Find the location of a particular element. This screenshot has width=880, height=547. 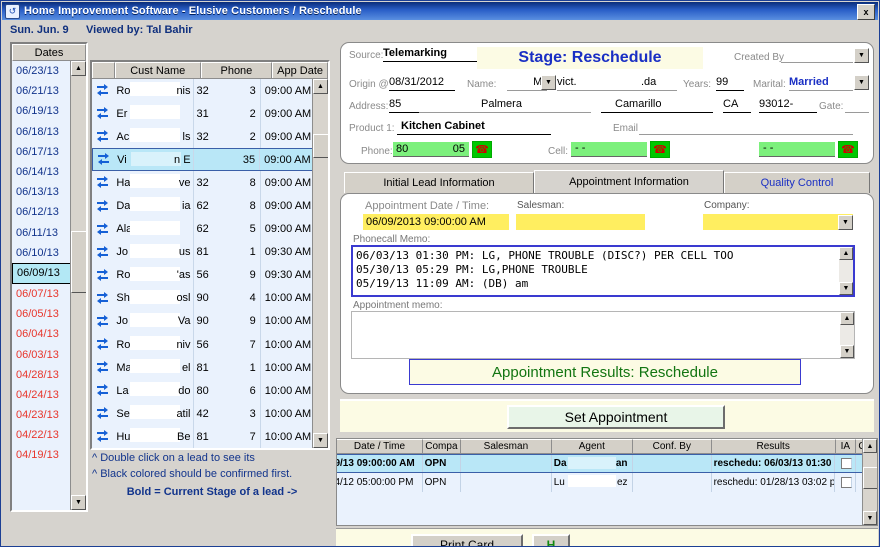

phonecall-memo-scrollbar: ▲ ▼ is located at coordinates (846, 271).